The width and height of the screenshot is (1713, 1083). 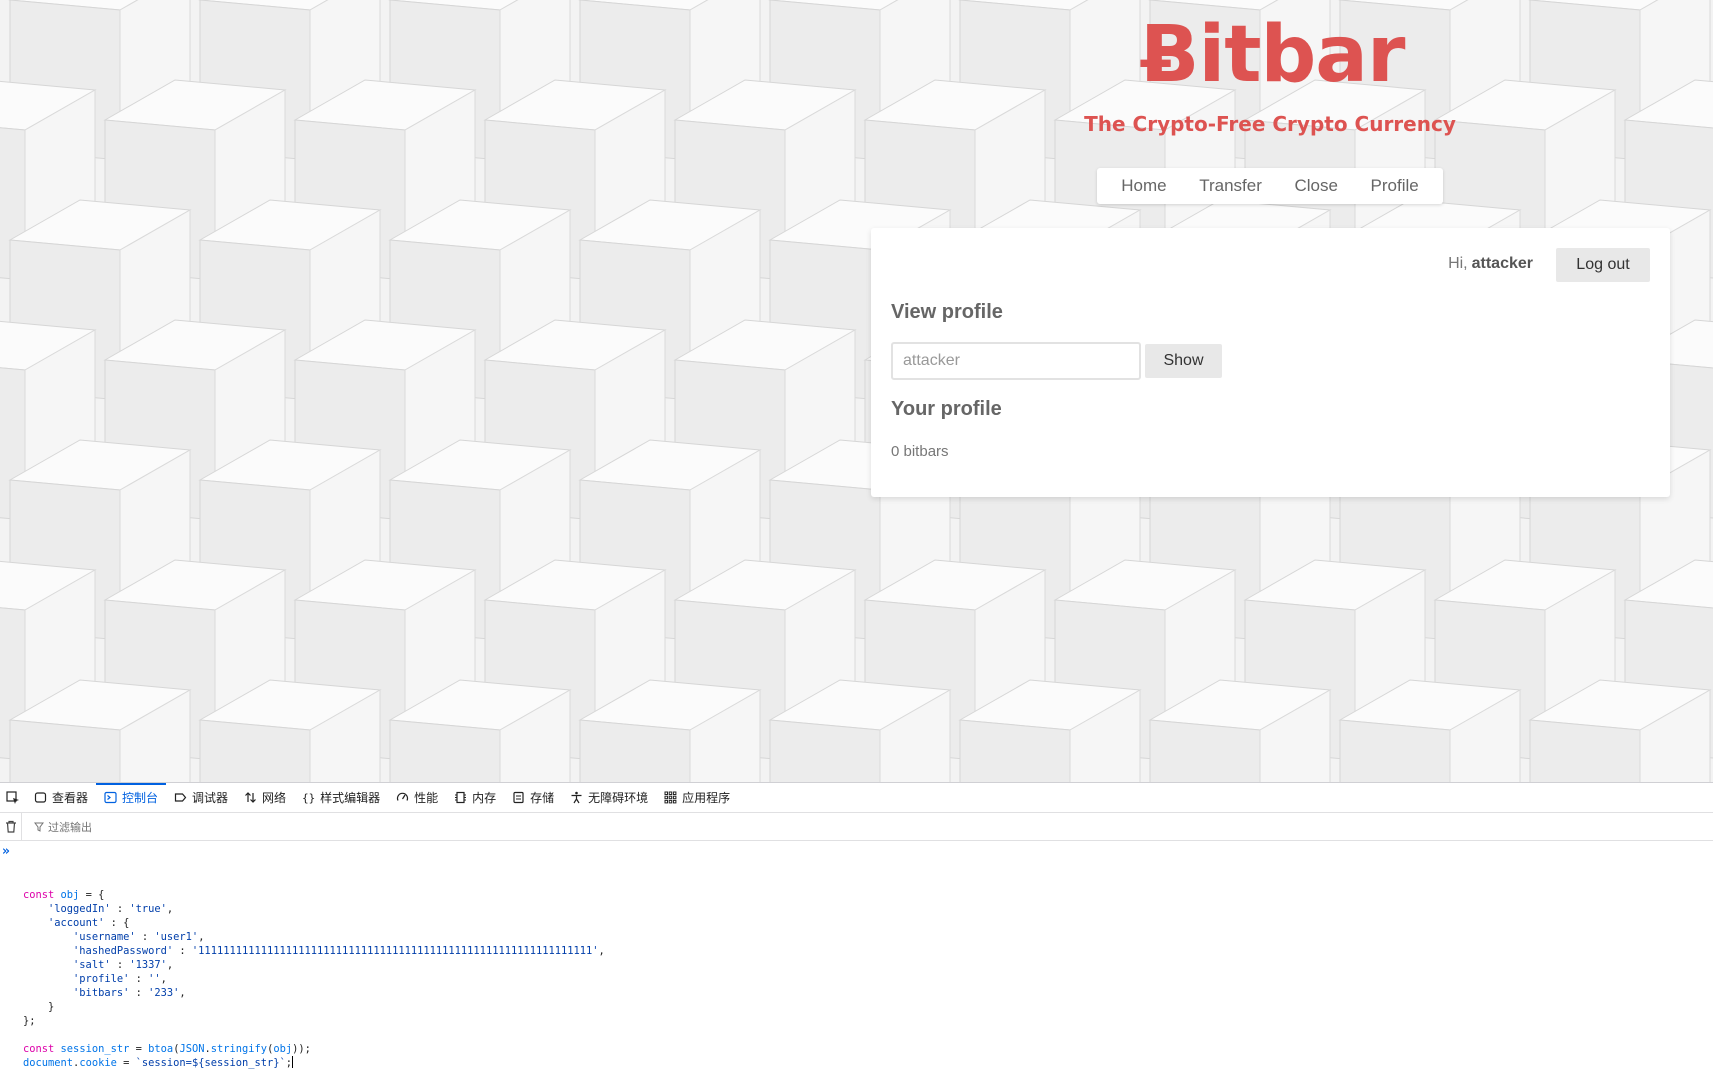 What do you see at coordinates (947, 312) in the screenshot?
I see `view-profile-heading: View profile` at bounding box center [947, 312].